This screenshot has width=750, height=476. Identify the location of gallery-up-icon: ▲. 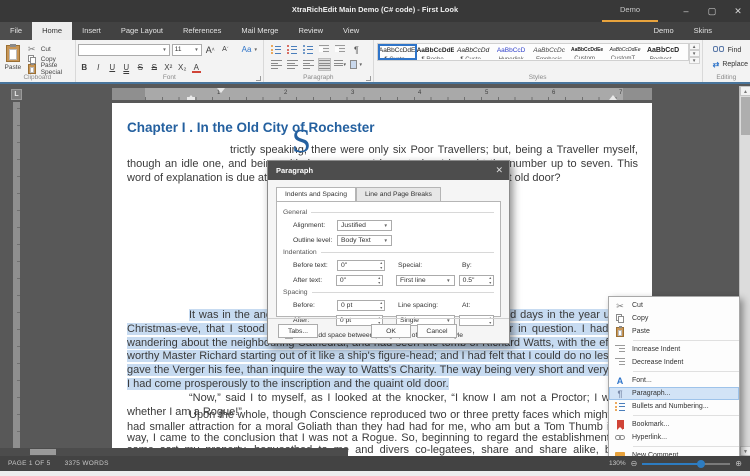
(694, 46).